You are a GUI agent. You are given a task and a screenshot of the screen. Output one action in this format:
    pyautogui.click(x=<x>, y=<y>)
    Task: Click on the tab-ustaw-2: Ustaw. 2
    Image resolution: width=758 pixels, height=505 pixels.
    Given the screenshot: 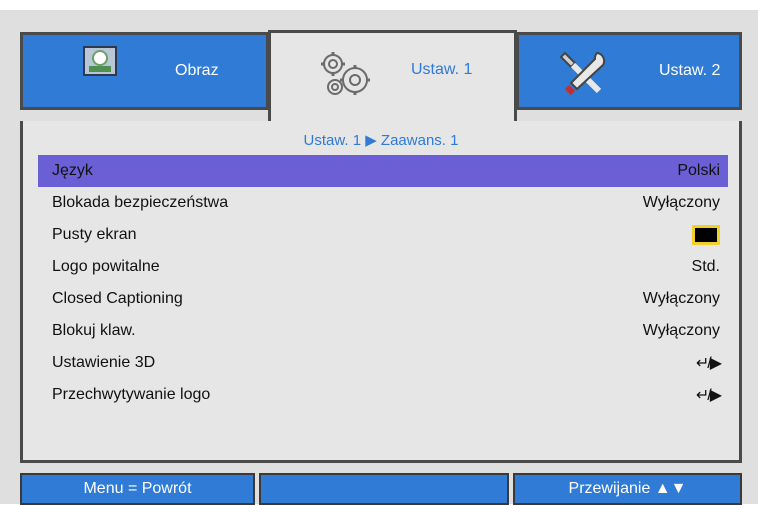 What is the action you would take?
    pyautogui.click(x=629, y=71)
    